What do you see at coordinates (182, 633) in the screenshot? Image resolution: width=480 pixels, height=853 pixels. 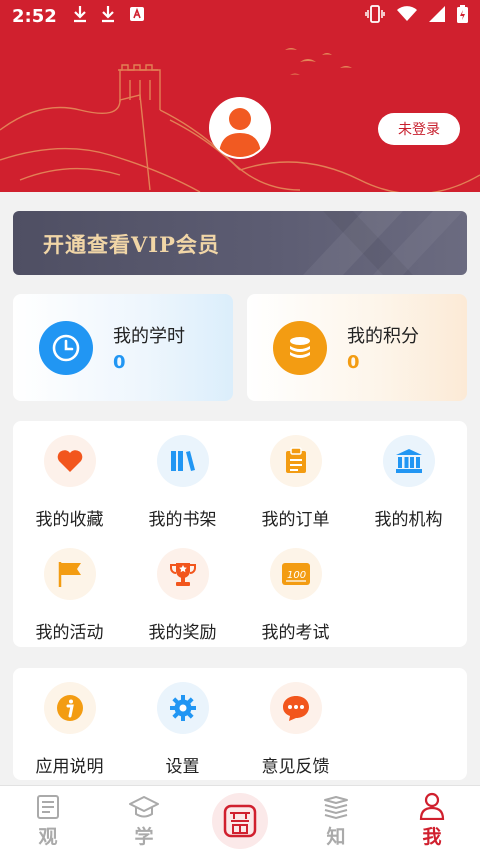 I see `menu-item-label: 我的奖励` at bounding box center [182, 633].